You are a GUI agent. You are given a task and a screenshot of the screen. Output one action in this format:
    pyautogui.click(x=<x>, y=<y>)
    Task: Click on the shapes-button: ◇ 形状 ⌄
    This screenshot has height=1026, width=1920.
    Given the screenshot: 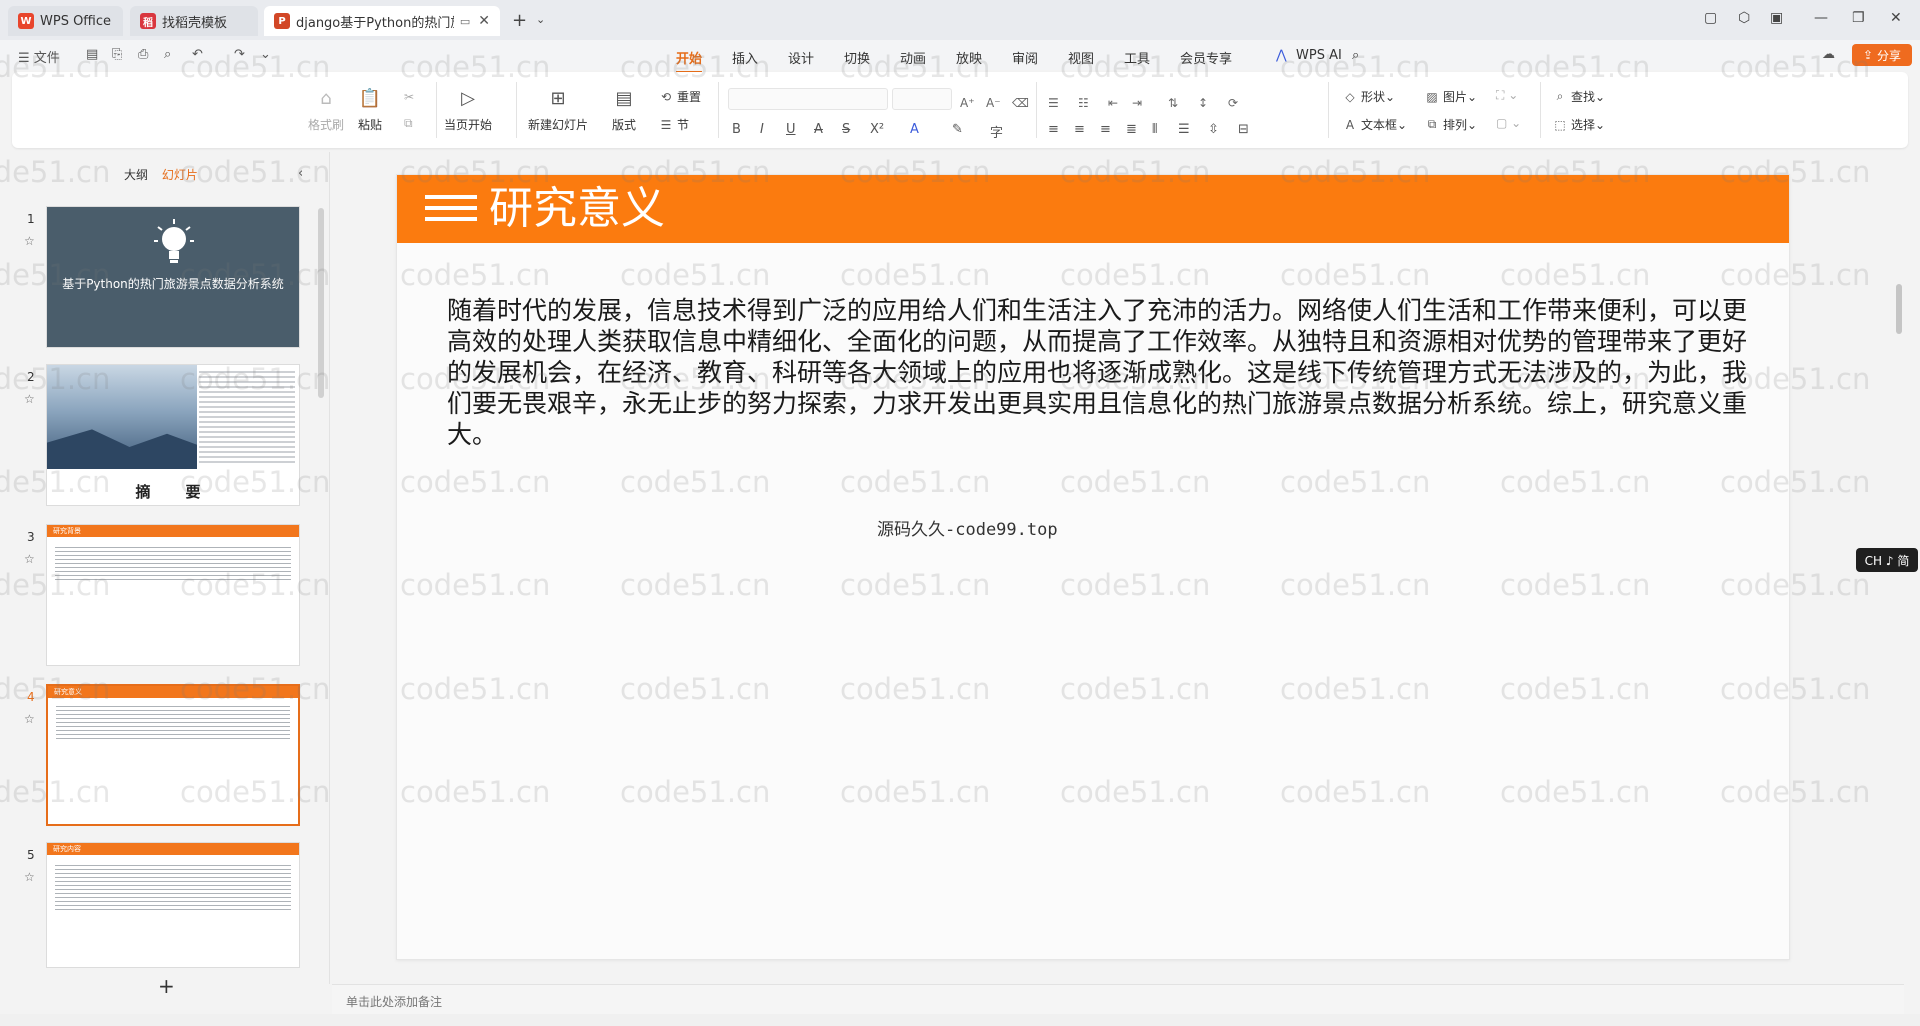 What is the action you would take?
    pyautogui.click(x=1368, y=96)
    